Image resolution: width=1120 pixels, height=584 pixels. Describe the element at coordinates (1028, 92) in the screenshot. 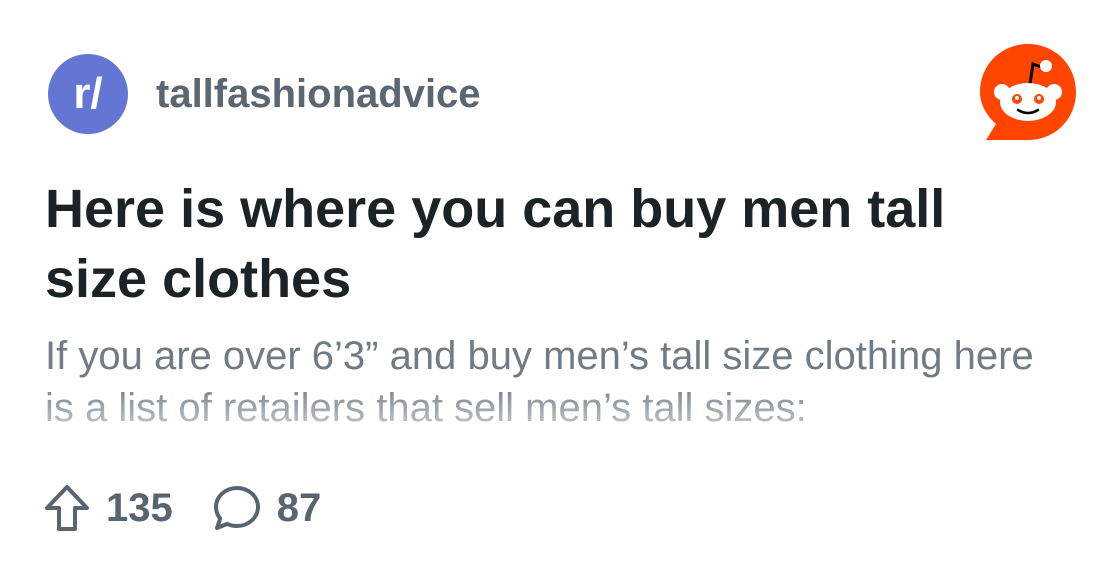

I see `reddit-snoo-icon` at that location.